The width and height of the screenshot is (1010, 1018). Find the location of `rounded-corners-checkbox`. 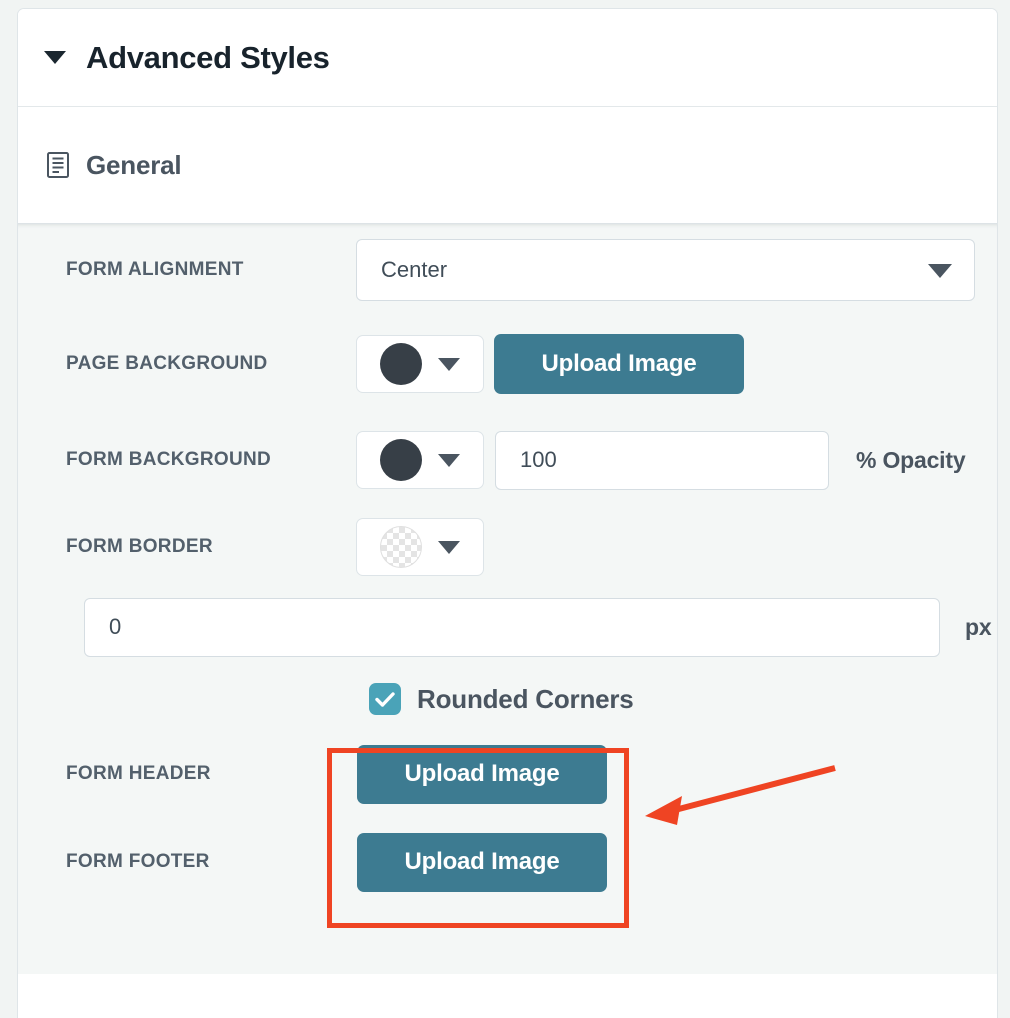

rounded-corners-checkbox is located at coordinates (385, 699).